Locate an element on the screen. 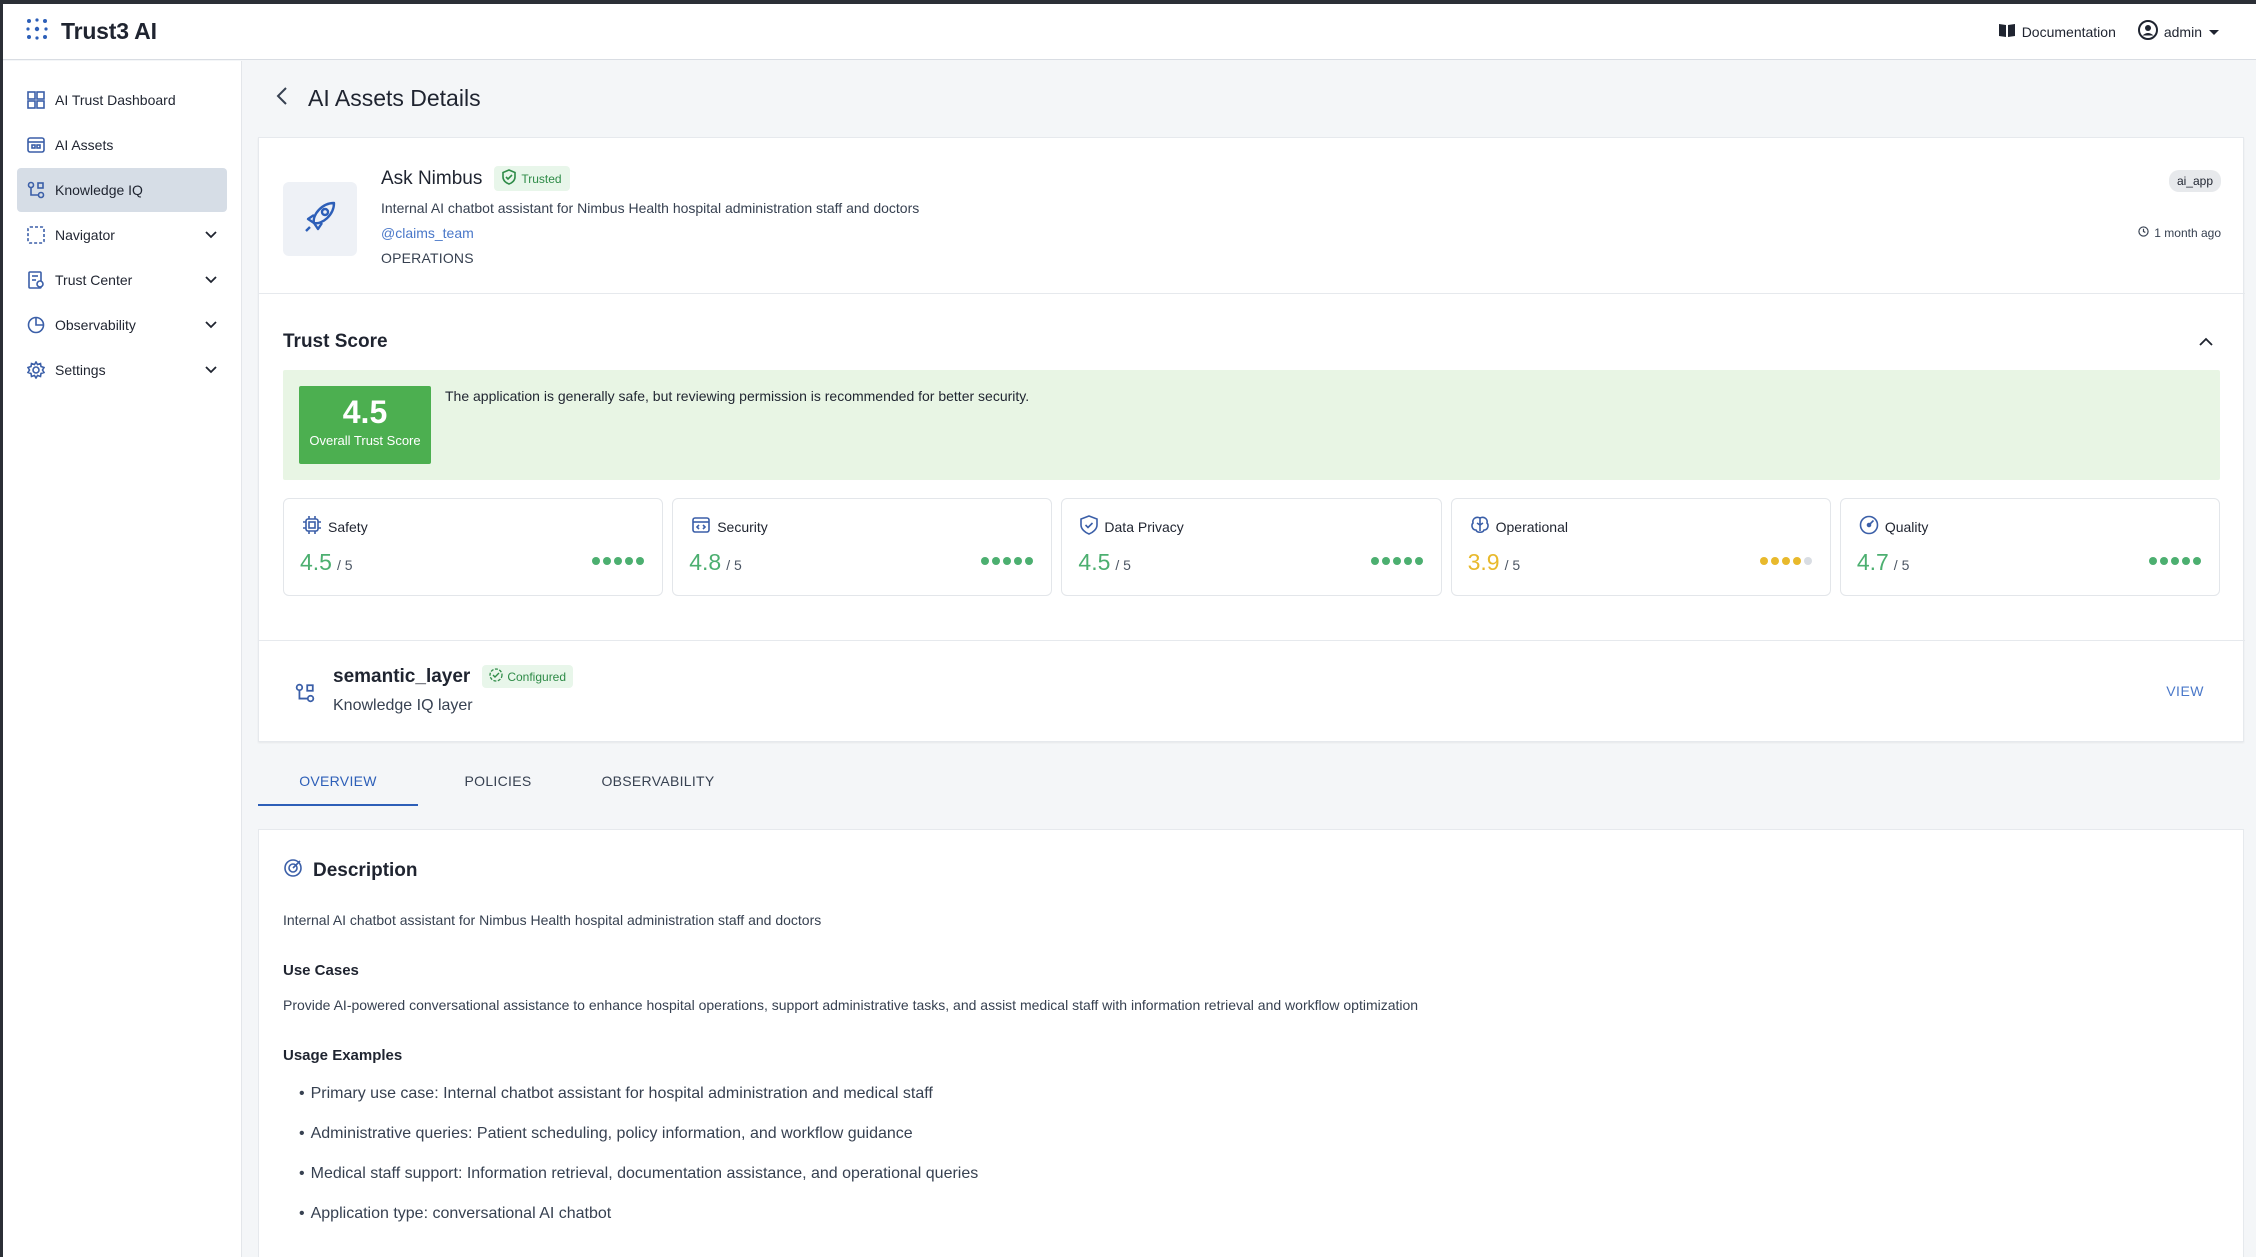  overall-score-box: 4.5 Overall Trust Score is located at coordinates (365, 425).